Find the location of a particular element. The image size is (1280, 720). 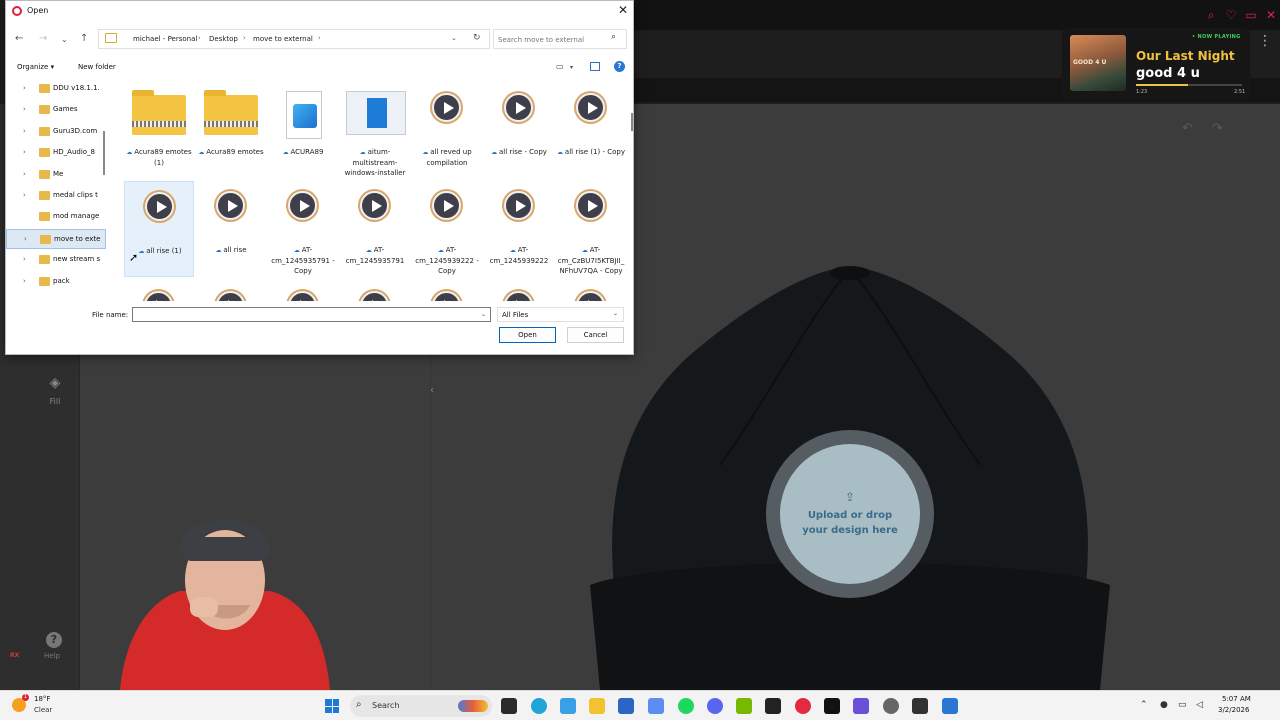

nvidia-icon is located at coordinates (744, 706).